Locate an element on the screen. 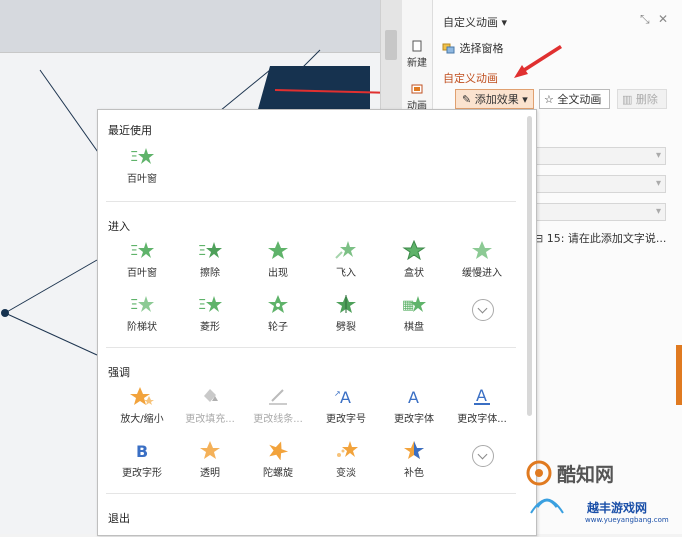  effect-grow-shrink: 放大/缩小 is located at coordinates (142, 405).